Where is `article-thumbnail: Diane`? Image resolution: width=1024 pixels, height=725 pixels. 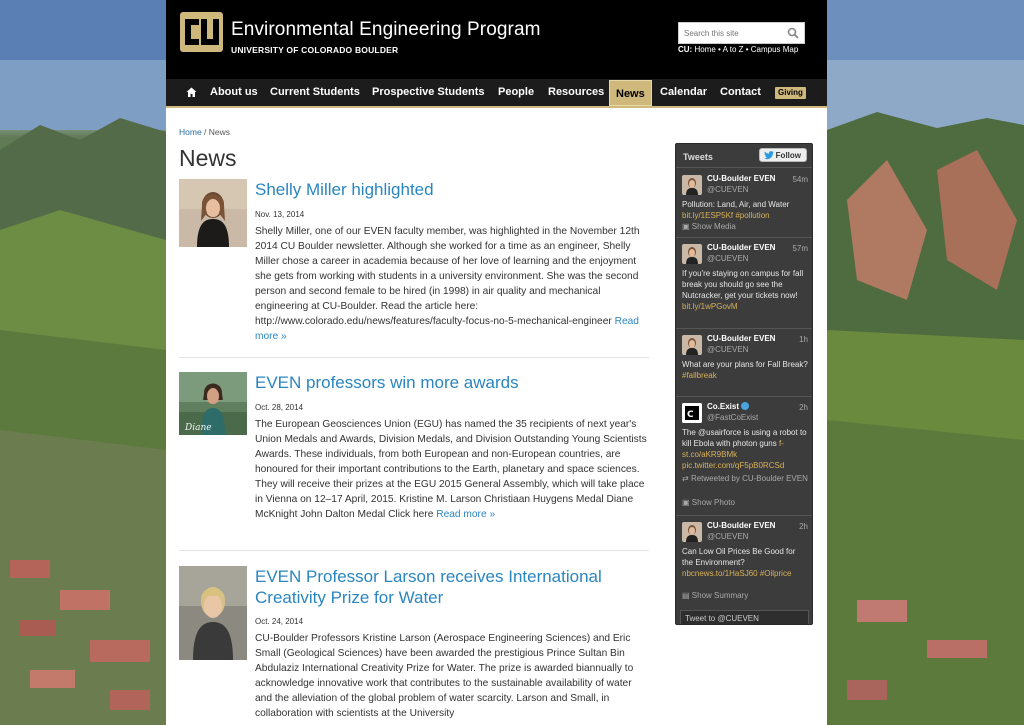
article-thumbnail: Diane is located at coordinates (213, 403).